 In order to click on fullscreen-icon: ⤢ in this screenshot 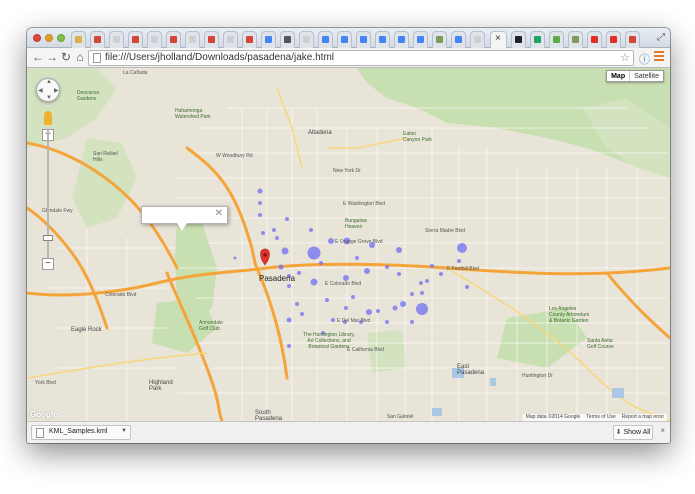, I will do `click(661, 37)`.